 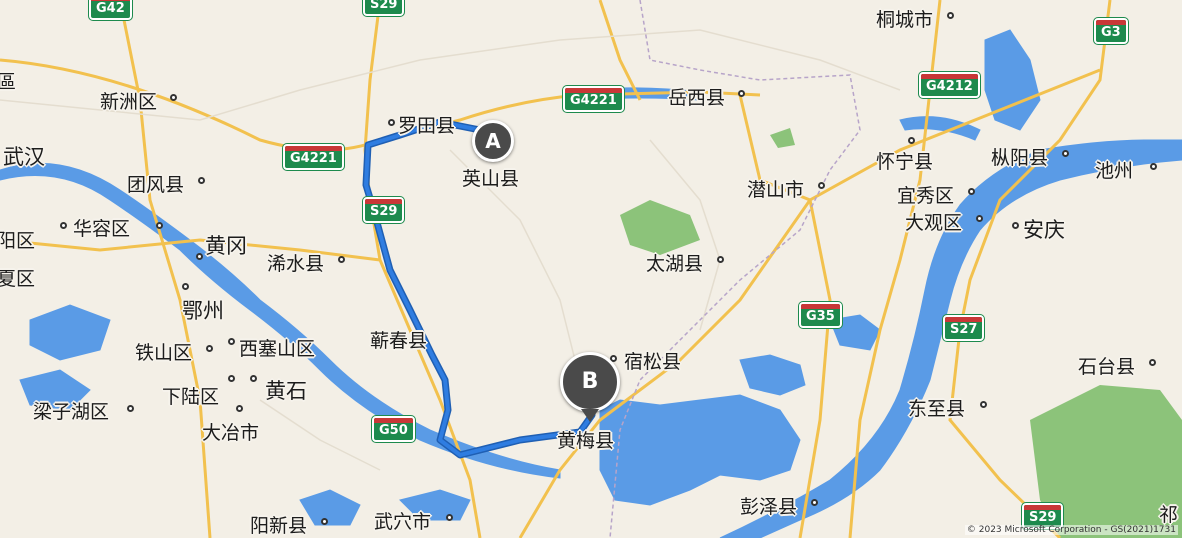 What do you see at coordinates (493, 141) in the screenshot?
I see `route-start-pin: A` at bounding box center [493, 141].